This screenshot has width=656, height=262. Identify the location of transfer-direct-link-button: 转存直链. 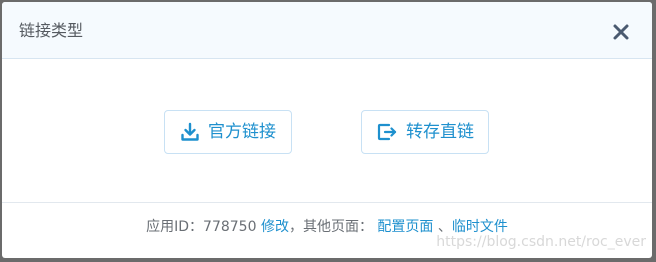
(425, 132).